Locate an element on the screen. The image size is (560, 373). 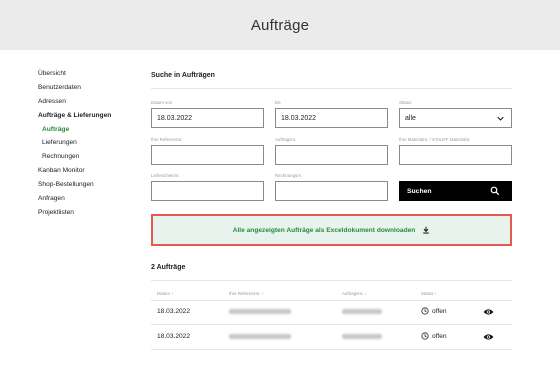
referenz-label: Ihre Referenznr. is located at coordinates (167, 139).